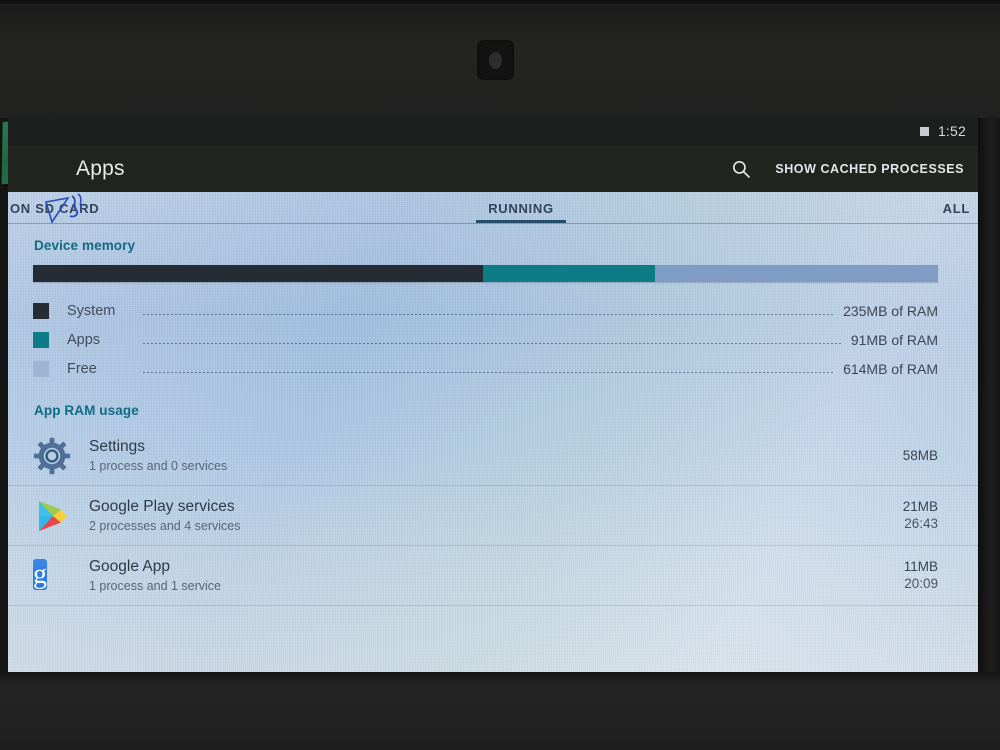 Image resolution: width=1000 pixels, height=750 pixels. I want to click on app-subtitle: 2 processes and 4 services, so click(165, 525).